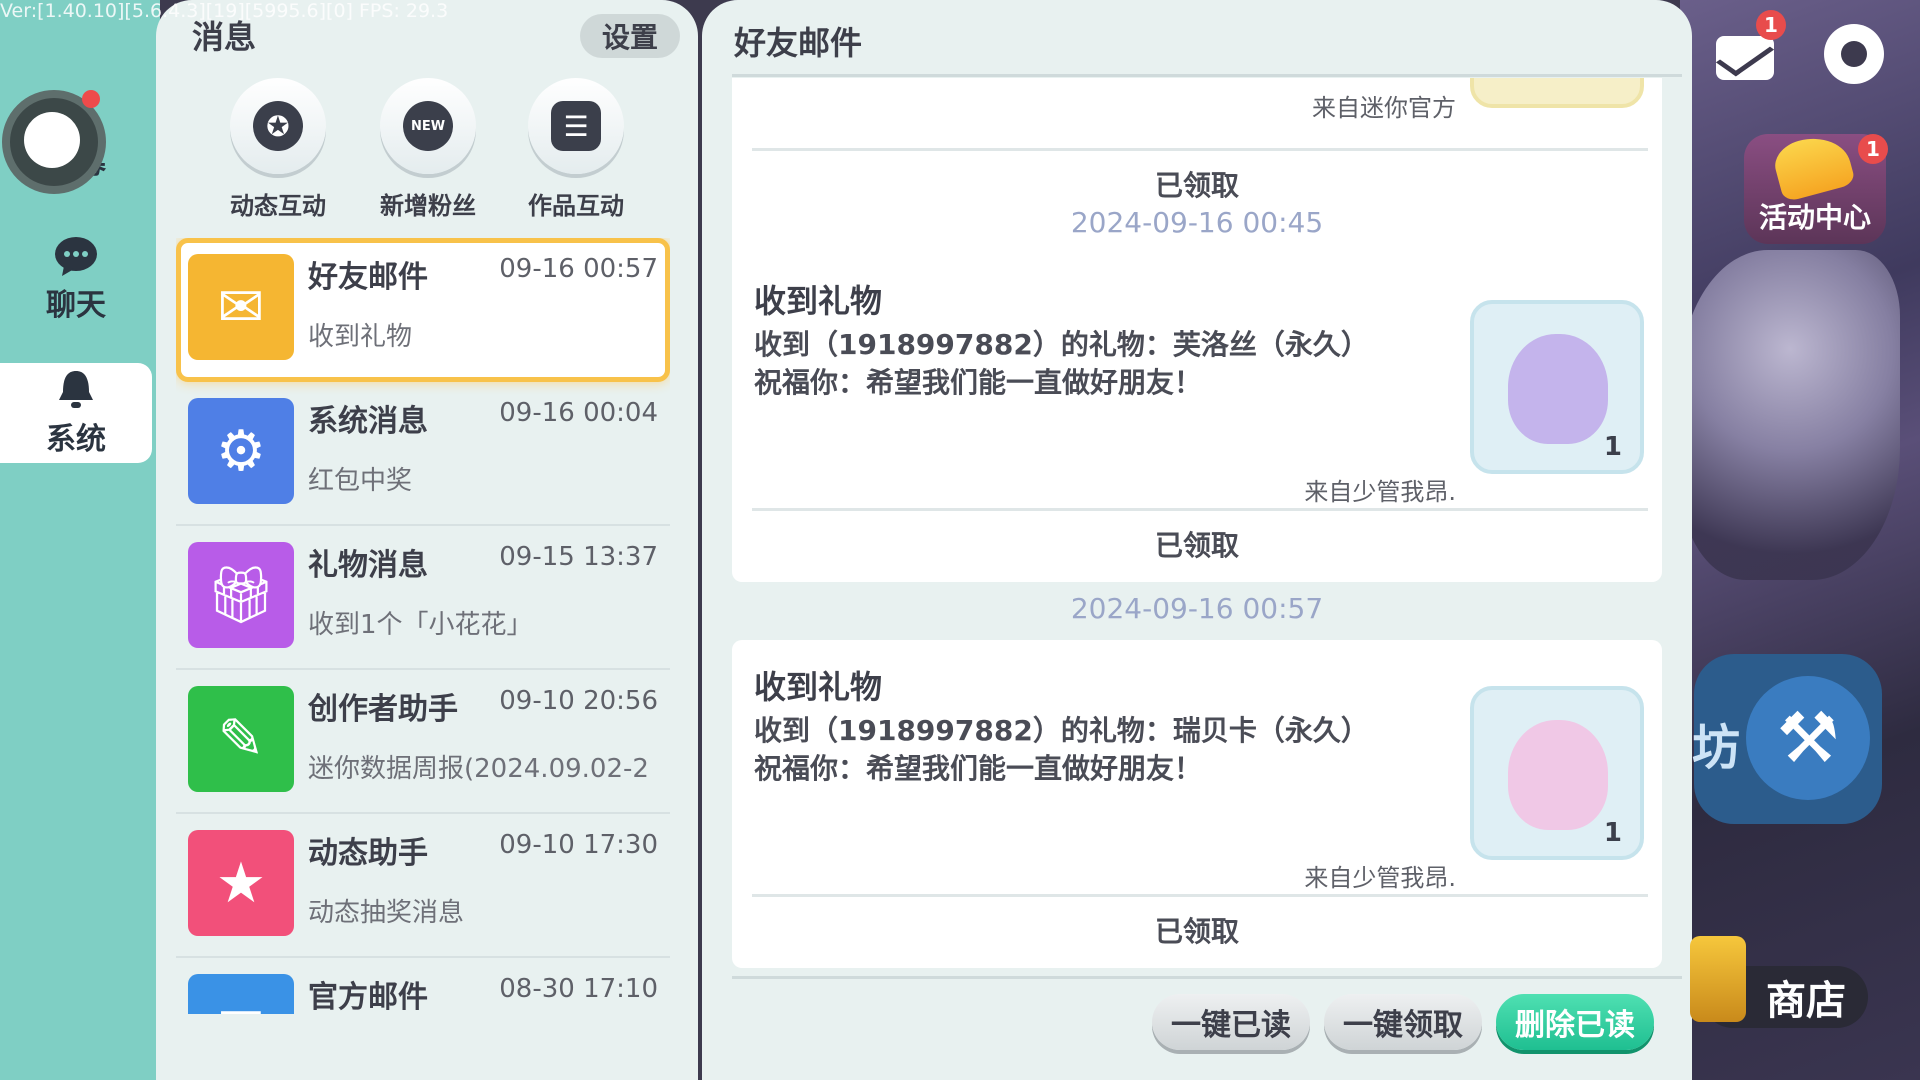 The image size is (1920, 1080). Describe the element at coordinates (428, 206) in the screenshot. I see `quick-action-label: 新增粉丝` at that location.